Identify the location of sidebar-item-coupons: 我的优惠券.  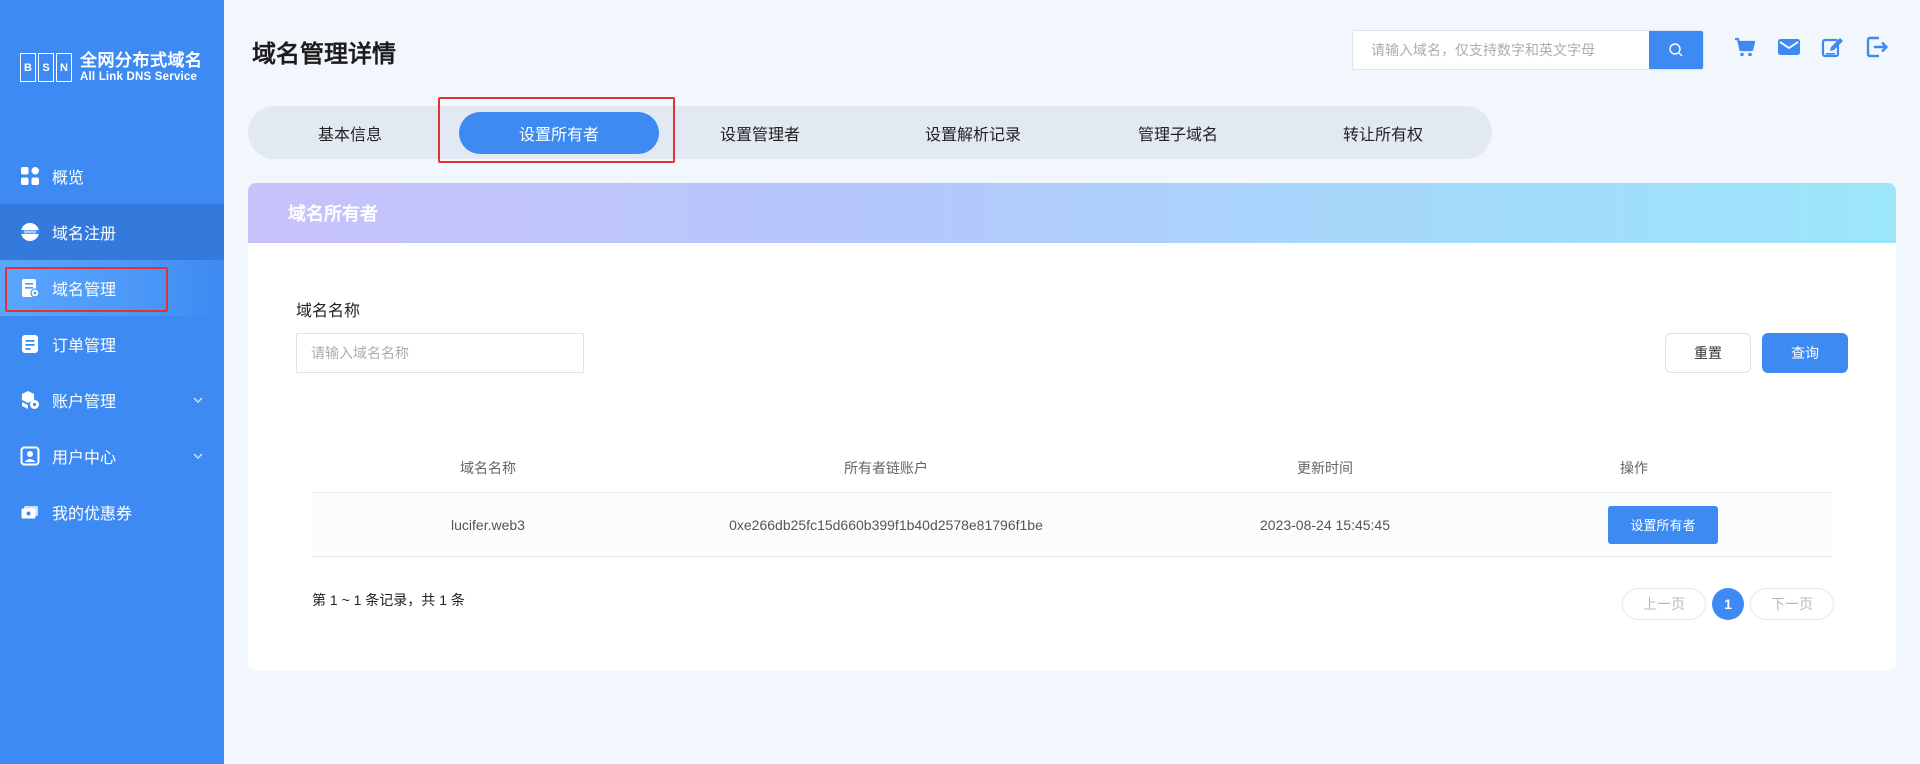
(112, 512).